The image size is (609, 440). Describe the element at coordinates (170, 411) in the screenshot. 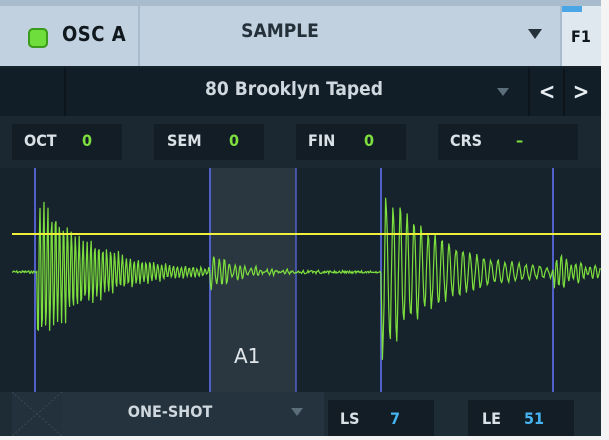

I see `playback-mode-label: ONE-SHOT` at that location.